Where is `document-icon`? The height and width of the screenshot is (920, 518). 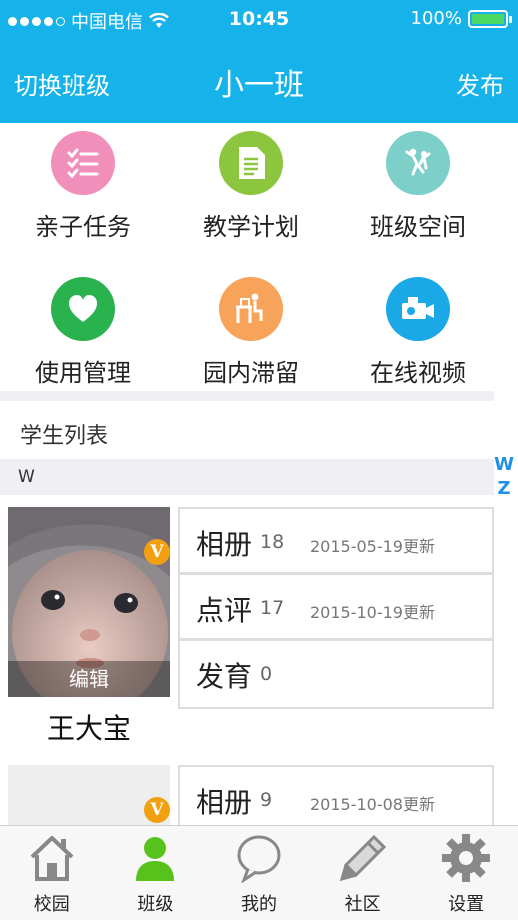 document-icon is located at coordinates (251, 163).